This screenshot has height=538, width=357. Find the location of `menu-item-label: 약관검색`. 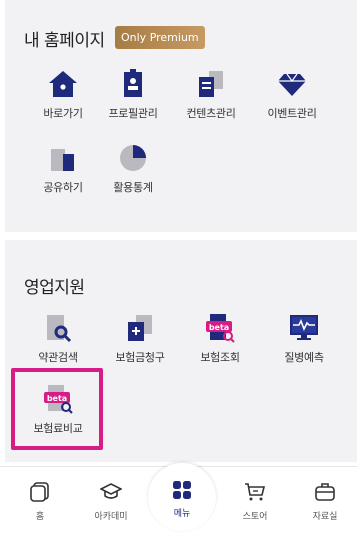

menu-item-label: 약관검색 is located at coordinates (58, 357).